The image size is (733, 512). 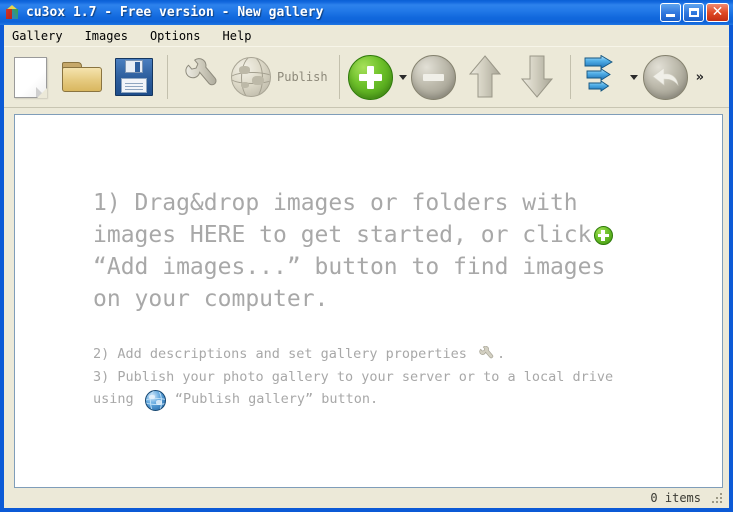 I want to click on toolbar-overflow-button: », so click(x=700, y=77).